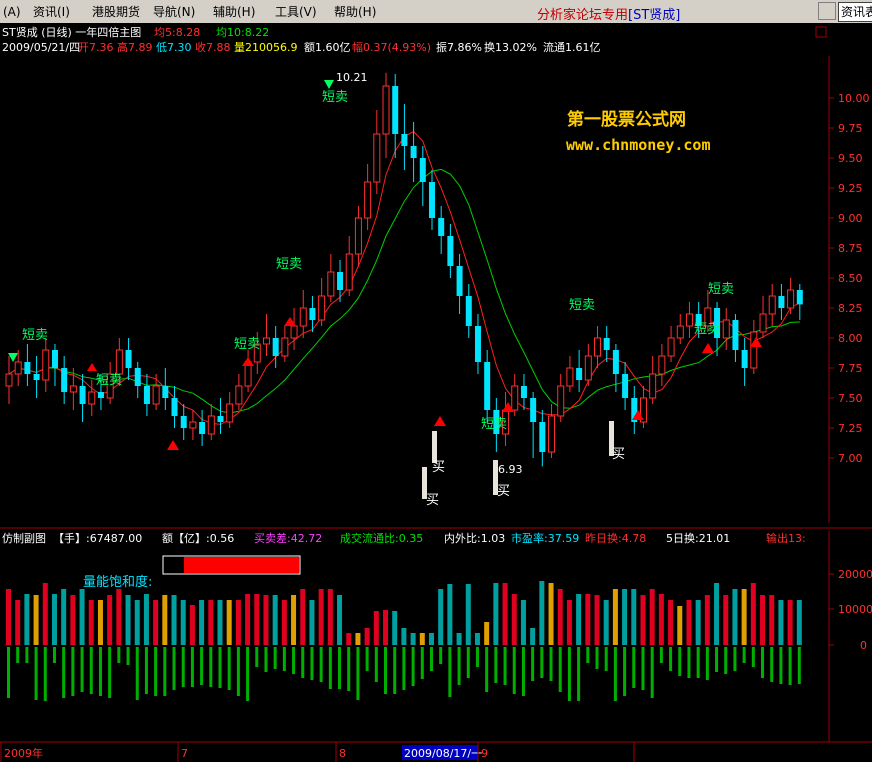  What do you see at coordinates (51, 12) in the screenshot?
I see `menu-item-info: 资讯(I)` at bounding box center [51, 12].